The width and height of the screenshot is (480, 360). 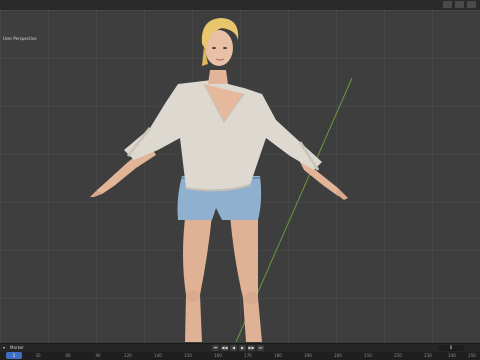 I want to click on ruler-tick: 190, so click(x=308, y=355).